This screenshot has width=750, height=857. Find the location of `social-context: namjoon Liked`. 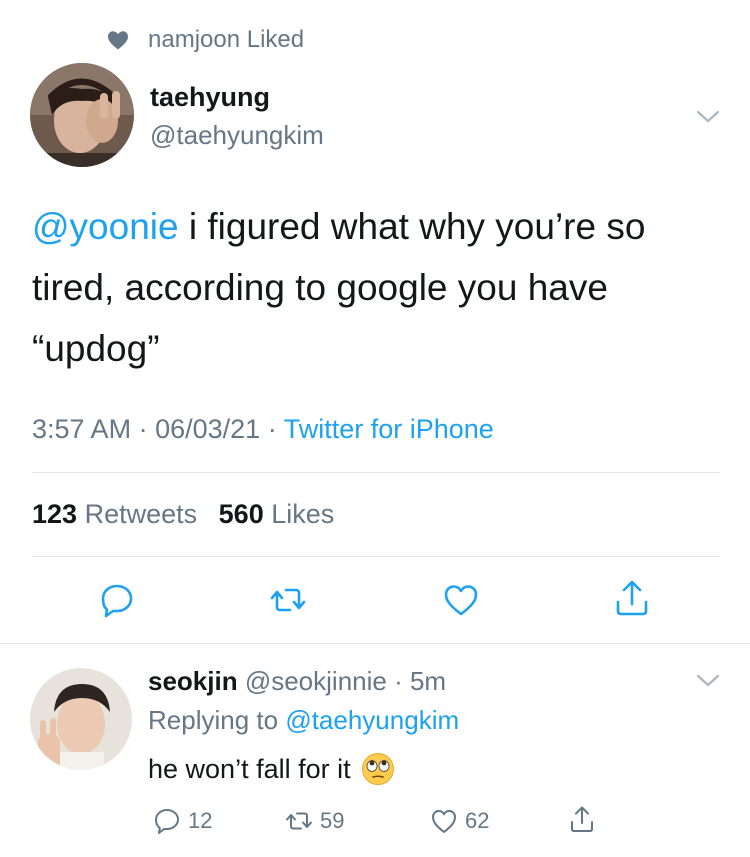

social-context: namjoon Liked is located at coordinates (205, 40).